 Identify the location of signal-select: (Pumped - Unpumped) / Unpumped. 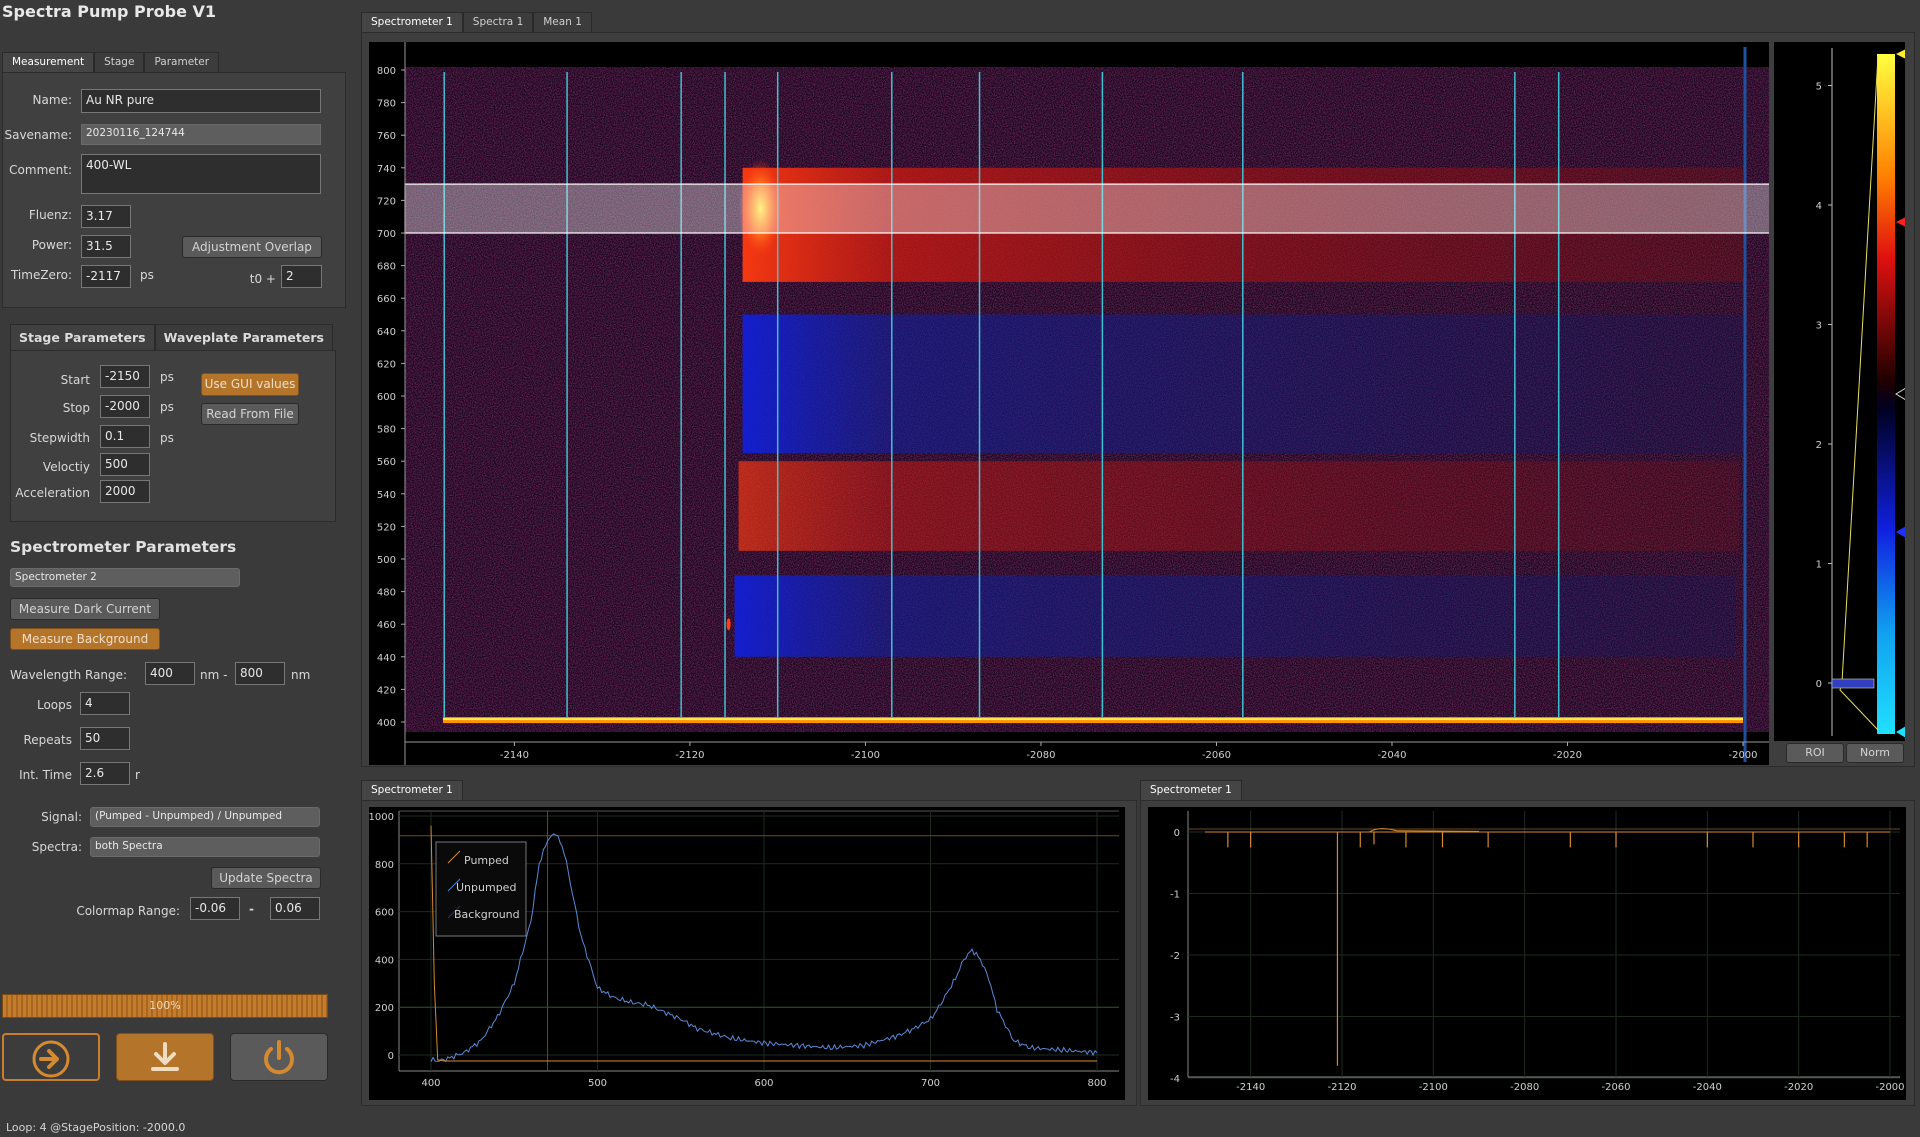
(205, 817).